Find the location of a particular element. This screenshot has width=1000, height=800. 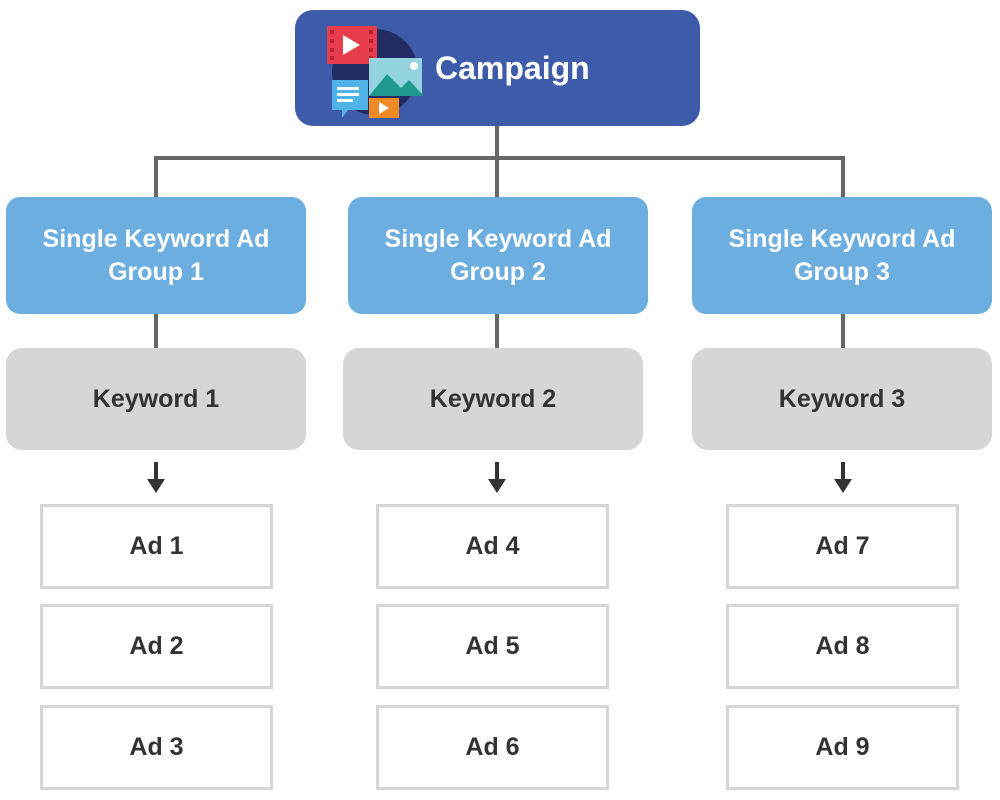

ad-label: Ad 5 is located at coordinates (492, 646).